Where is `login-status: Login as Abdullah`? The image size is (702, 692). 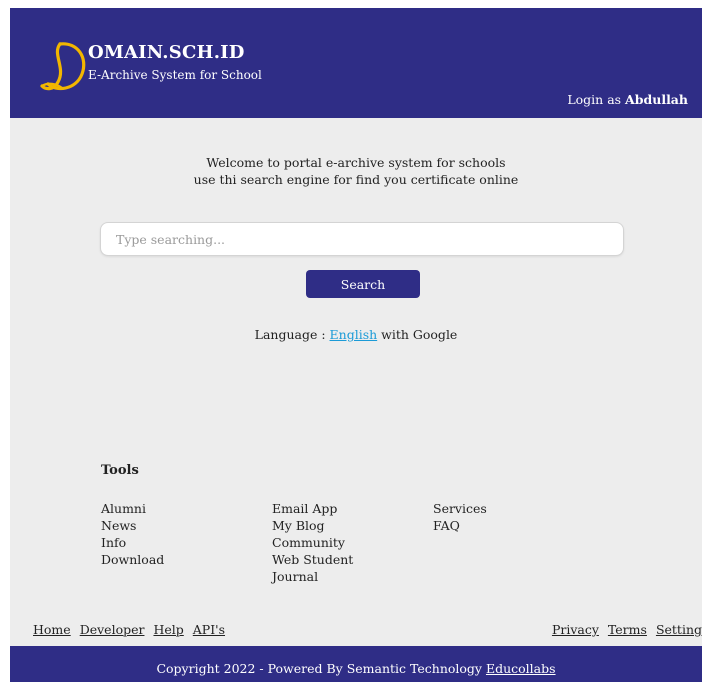
login-status: Login as Abdullah is located at coordinates (627, 99).